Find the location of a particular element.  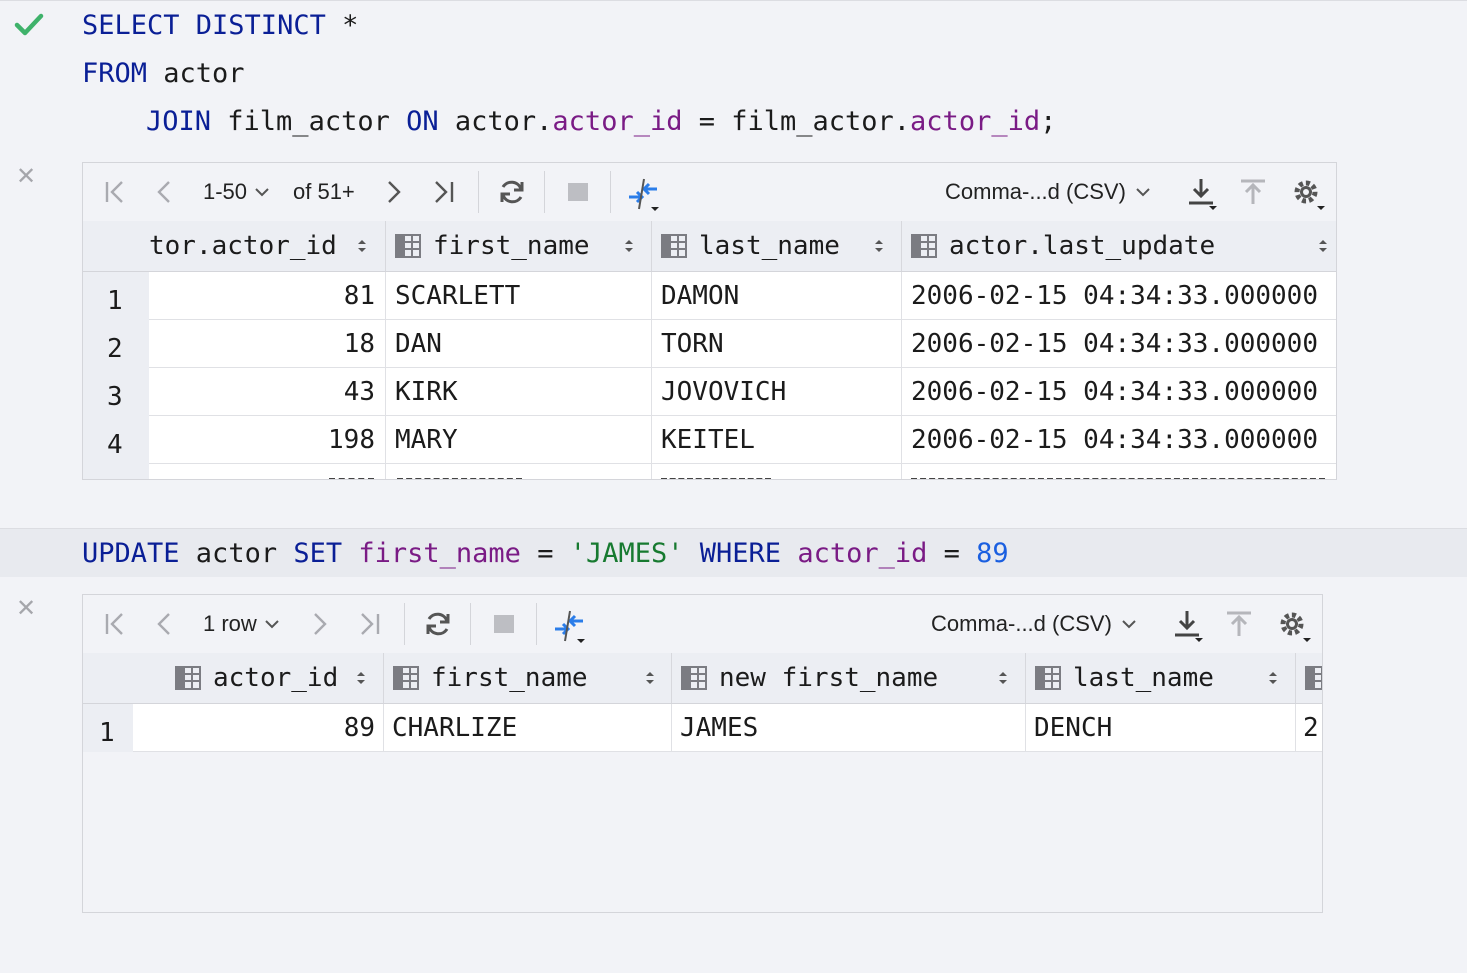

sql-field: actor_id is located at coordinates (854, 553).